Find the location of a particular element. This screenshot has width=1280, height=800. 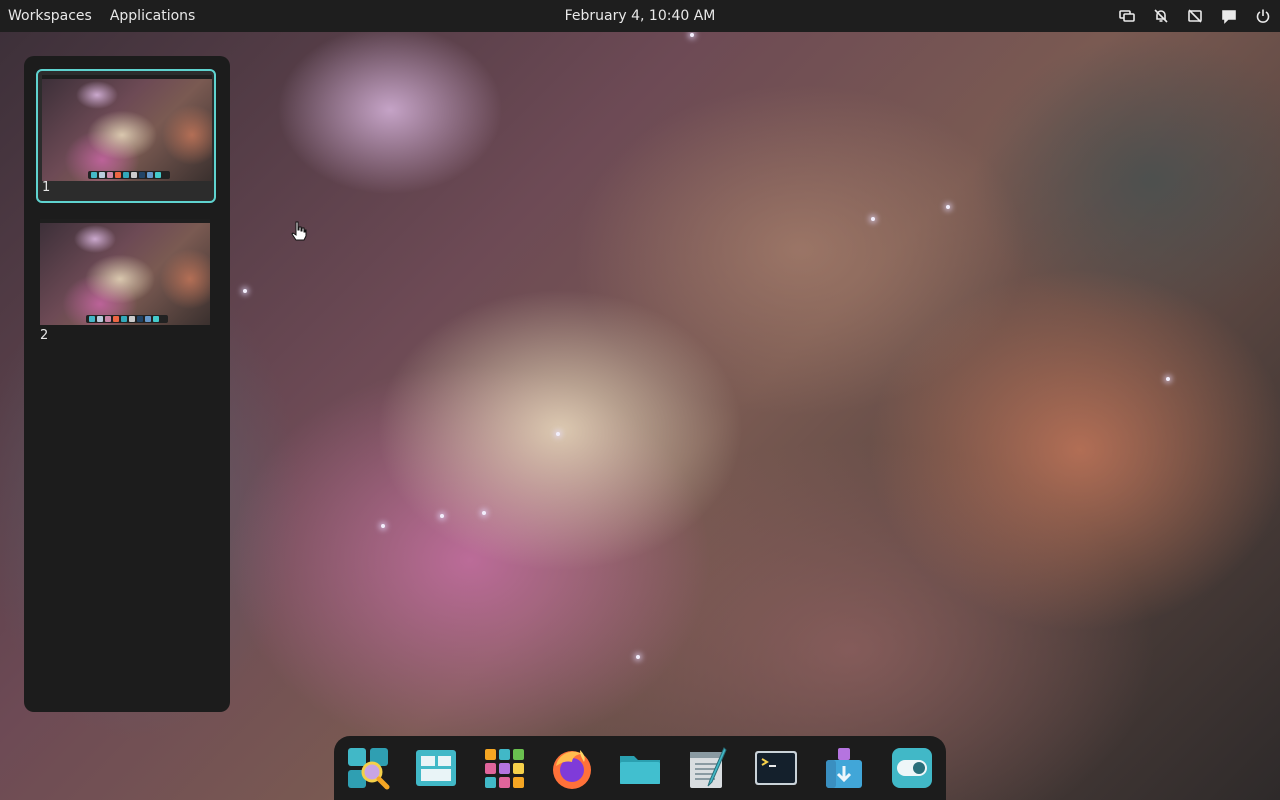

workspace-2: 2 is located at coordinates (126, 282).